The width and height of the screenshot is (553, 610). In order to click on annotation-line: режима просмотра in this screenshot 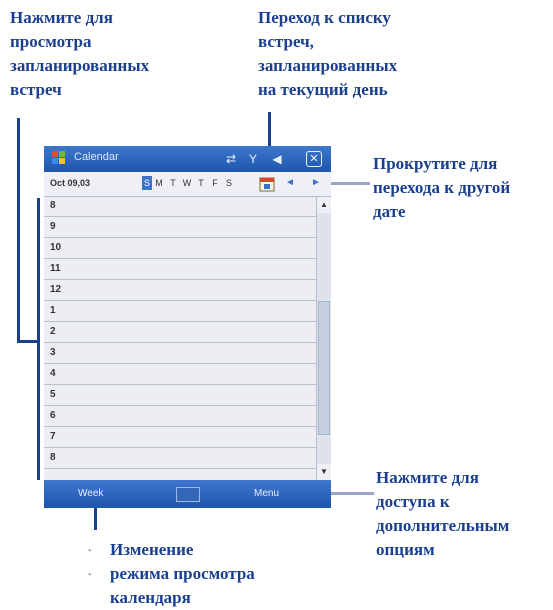, I will do `click(182, 573)`.